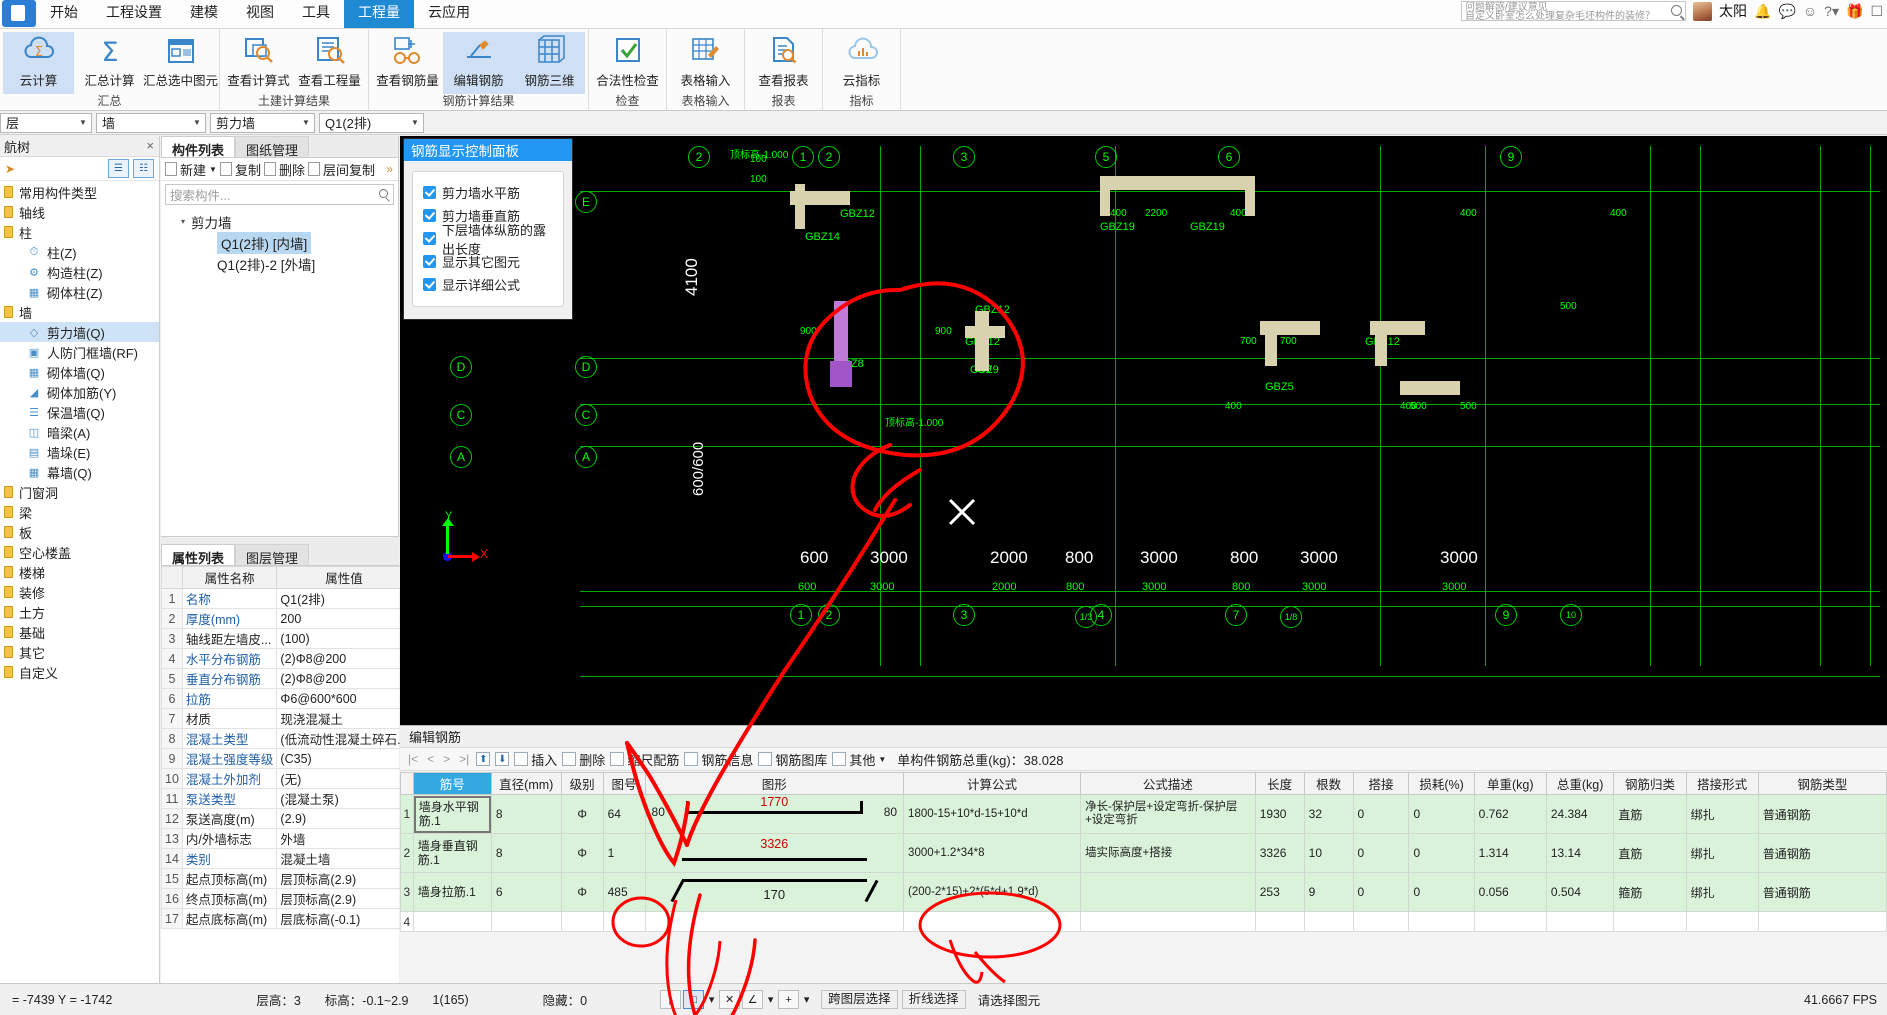 The image size is (1887, 1015). What do you see at coordinates (859, 999) in the screenshot?
I see `cross-layer-select-button: 跨图层选择` at bounding box center [859, 999].